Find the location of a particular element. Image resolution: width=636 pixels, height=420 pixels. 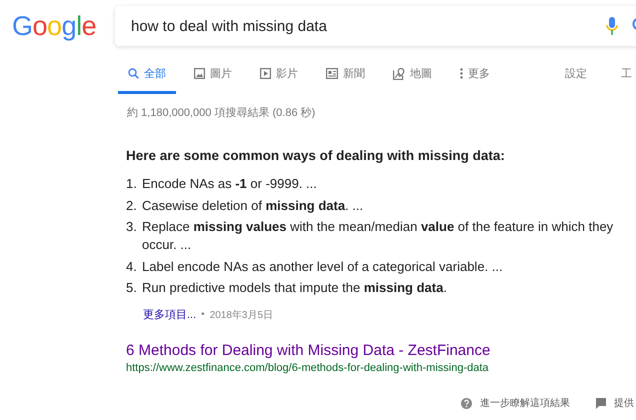

feedback-link: 提供 is located at coordinates (615, 403).